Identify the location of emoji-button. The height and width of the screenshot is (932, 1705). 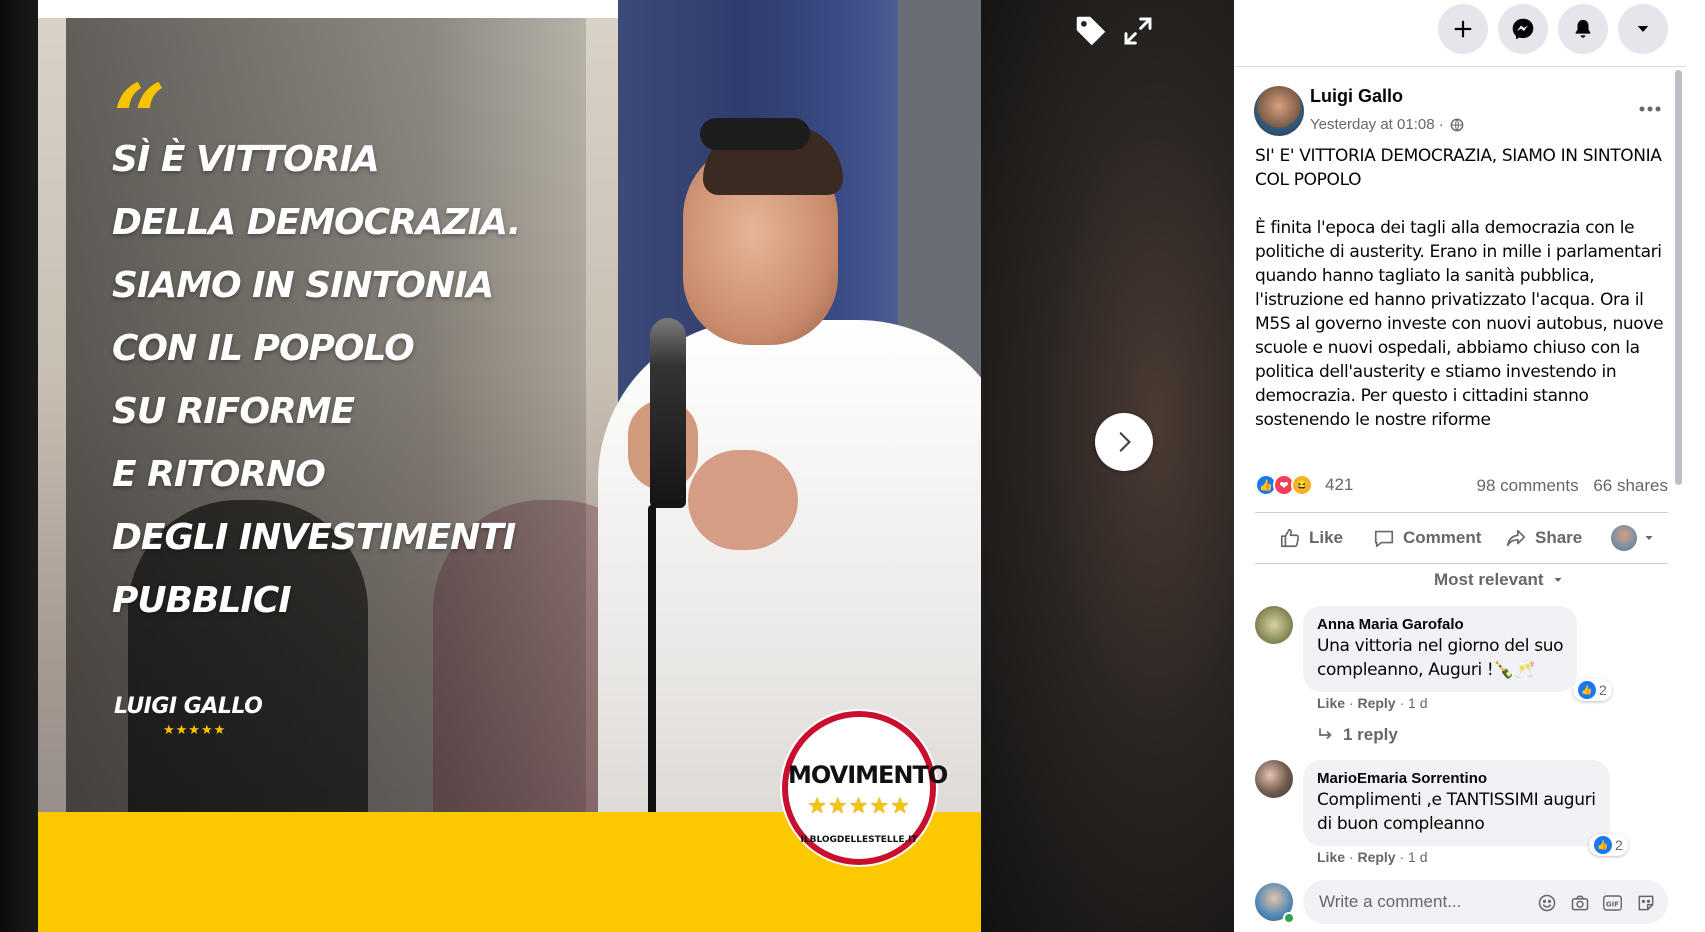
(1546, 902).